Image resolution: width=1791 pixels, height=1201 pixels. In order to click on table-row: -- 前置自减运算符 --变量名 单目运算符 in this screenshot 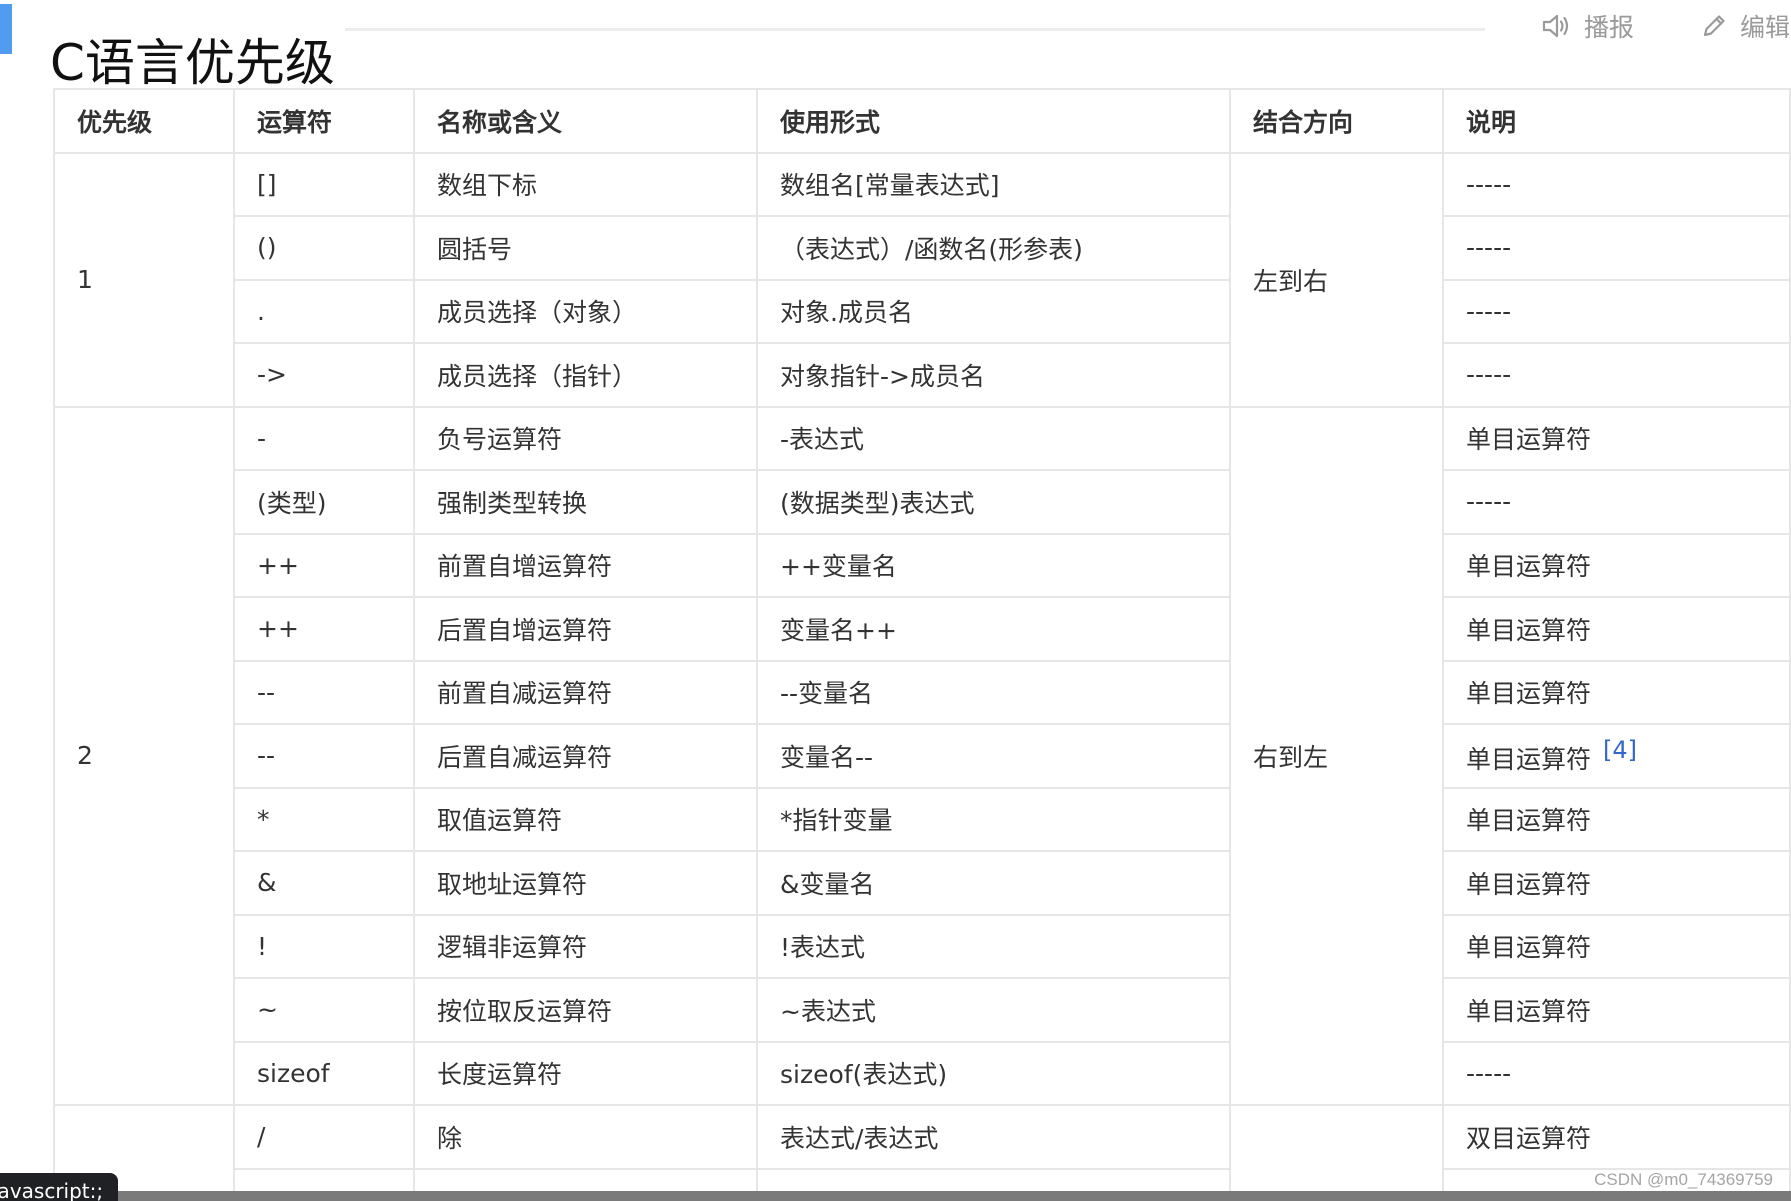, I will do `click(922, 692)`.